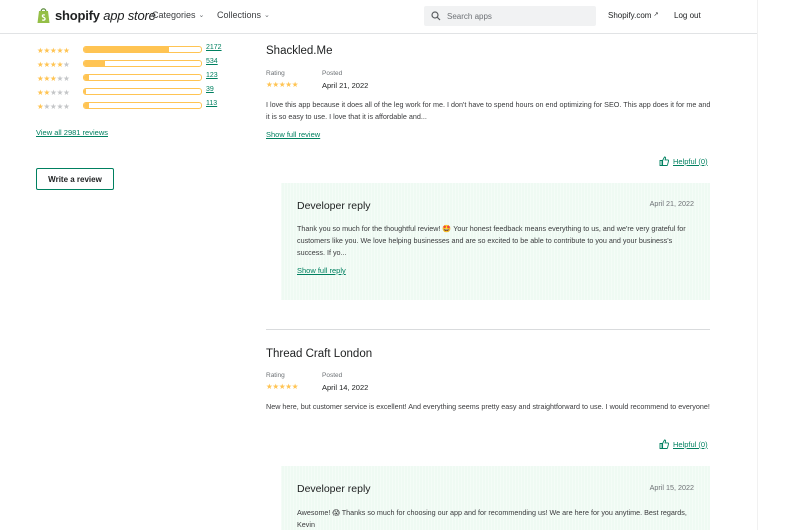 The height and width of the screenshot is (530, 800). What do you see at coordinates (129, 15) in the screenshot?
I see `logo-suffix: app store` at bounding box center [129, 15].